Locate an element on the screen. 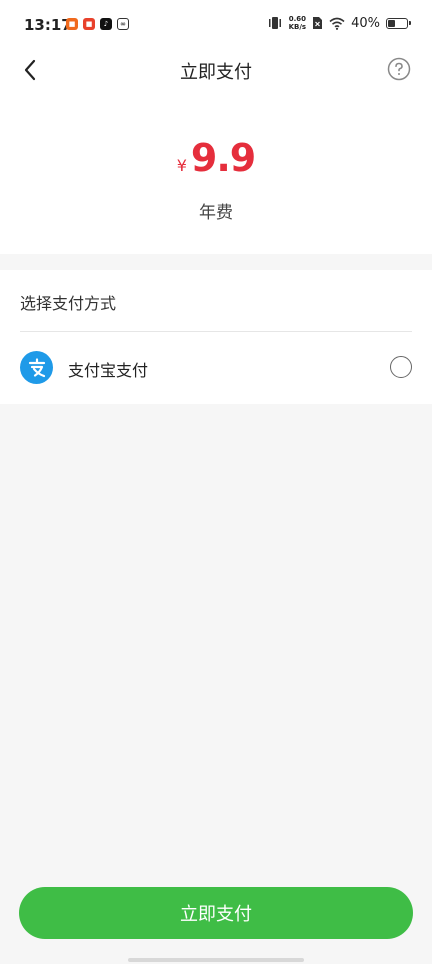 The width and height of the screenshot is (432, 964). section-title: 选择支付方式 is located at coordinates (68, 303).